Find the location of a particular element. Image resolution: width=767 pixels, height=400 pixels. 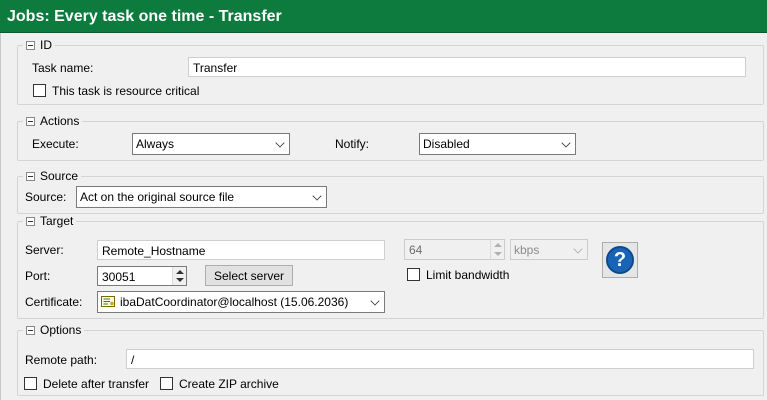

id-group-header: ID is located at coordinates (39, 45).